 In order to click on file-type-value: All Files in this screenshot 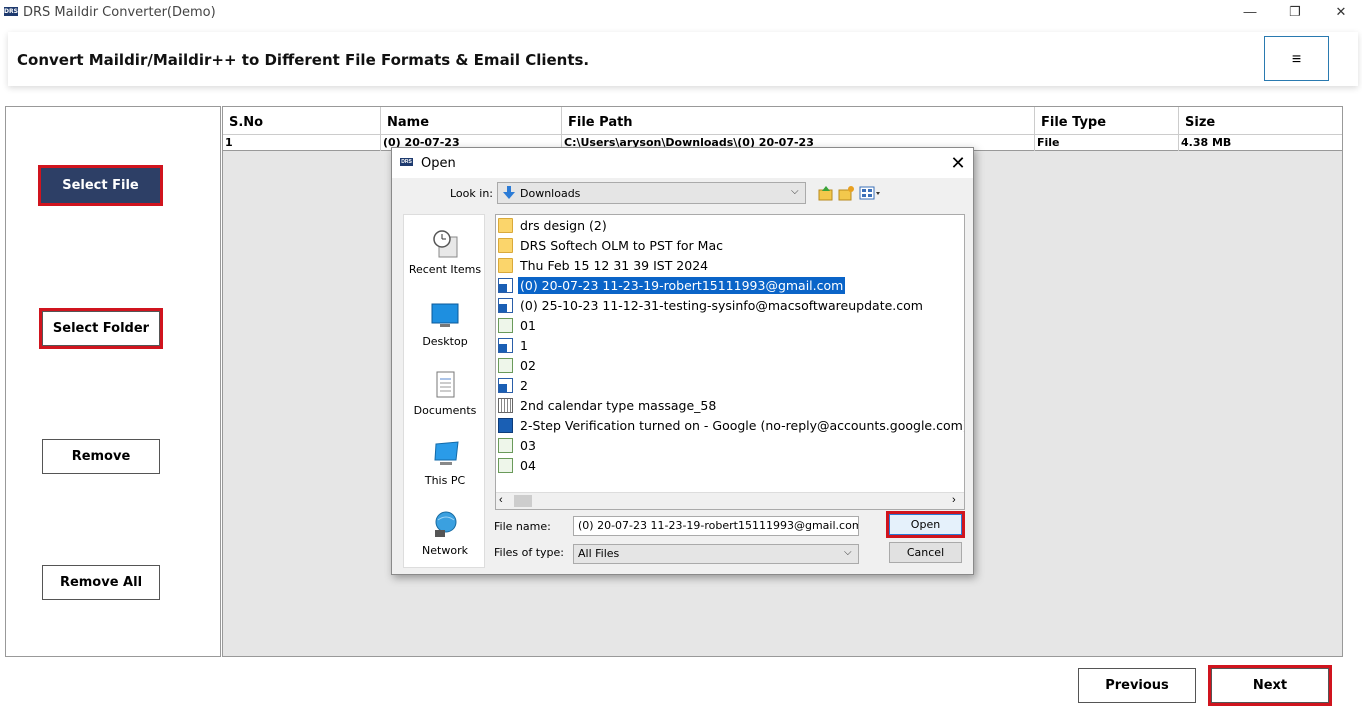, I will do `click(599, 553)`.